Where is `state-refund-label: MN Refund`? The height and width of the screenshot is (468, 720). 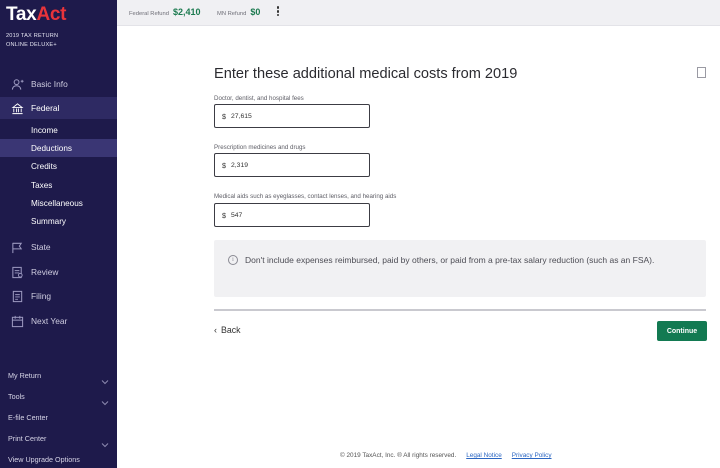 state-refund-label: MN Refund is located at coordinates (232, 14).